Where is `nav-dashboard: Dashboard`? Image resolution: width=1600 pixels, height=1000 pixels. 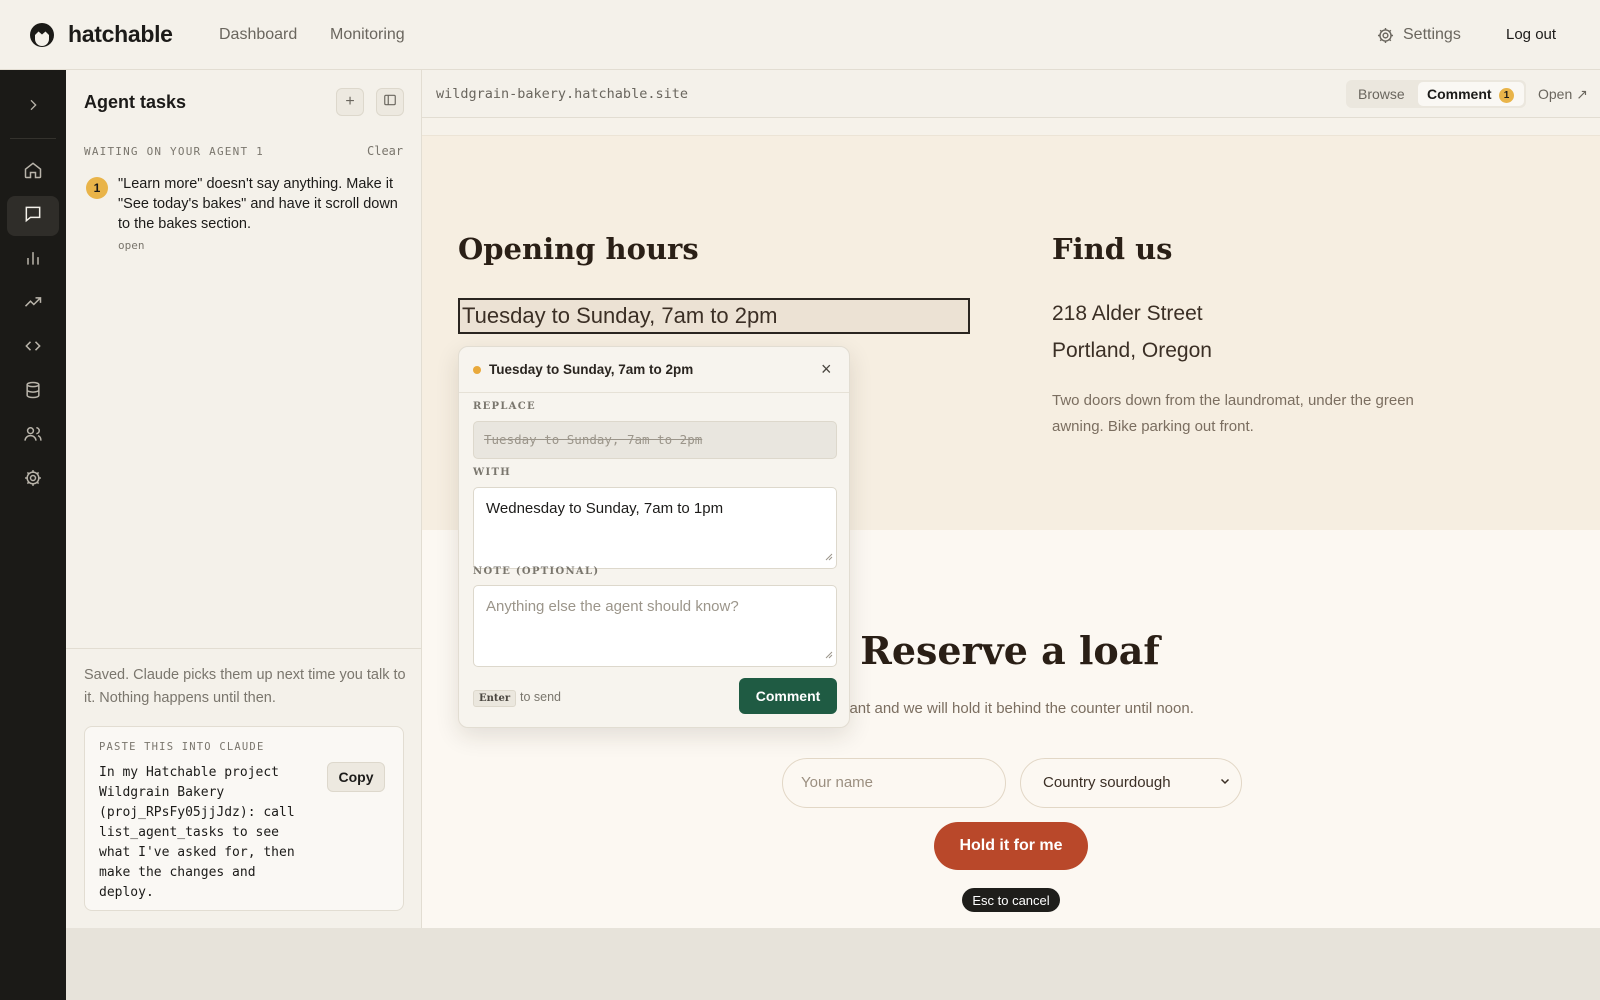
nav-dashboard: Dashboard is located at coordinates (258, 35).